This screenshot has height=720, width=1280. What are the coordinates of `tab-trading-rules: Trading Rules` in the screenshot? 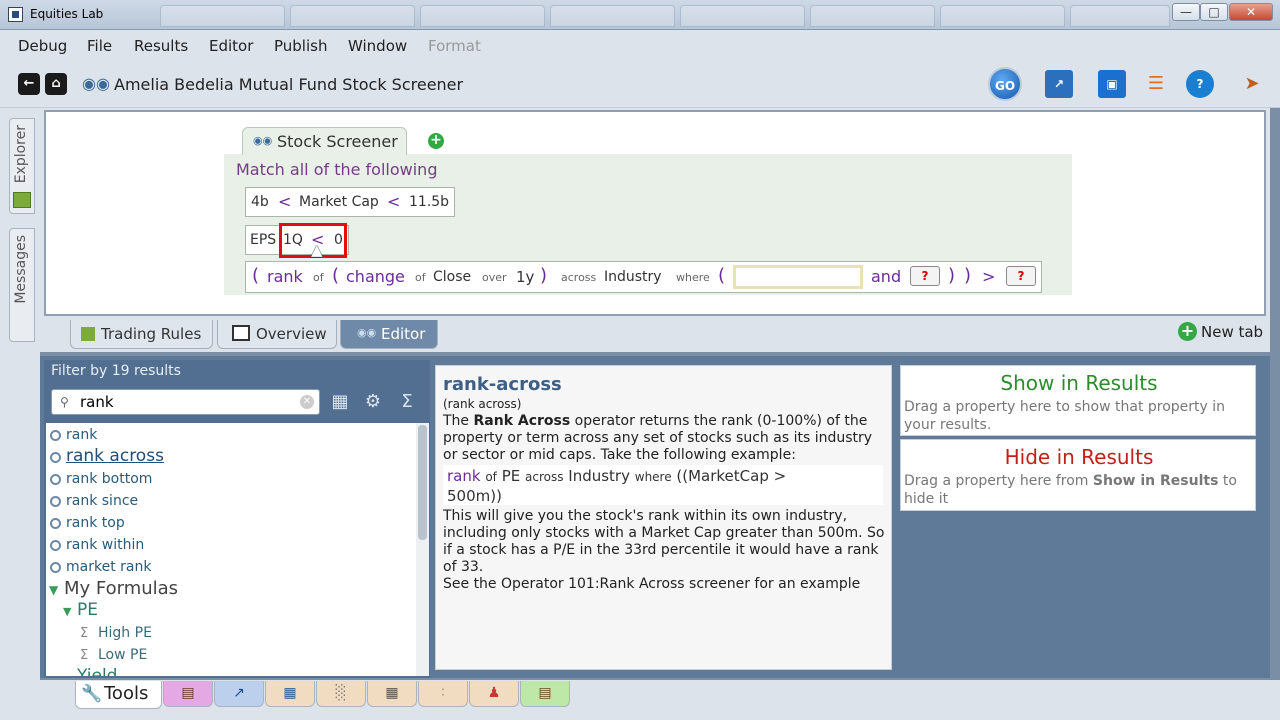 It's located at (141, 334).